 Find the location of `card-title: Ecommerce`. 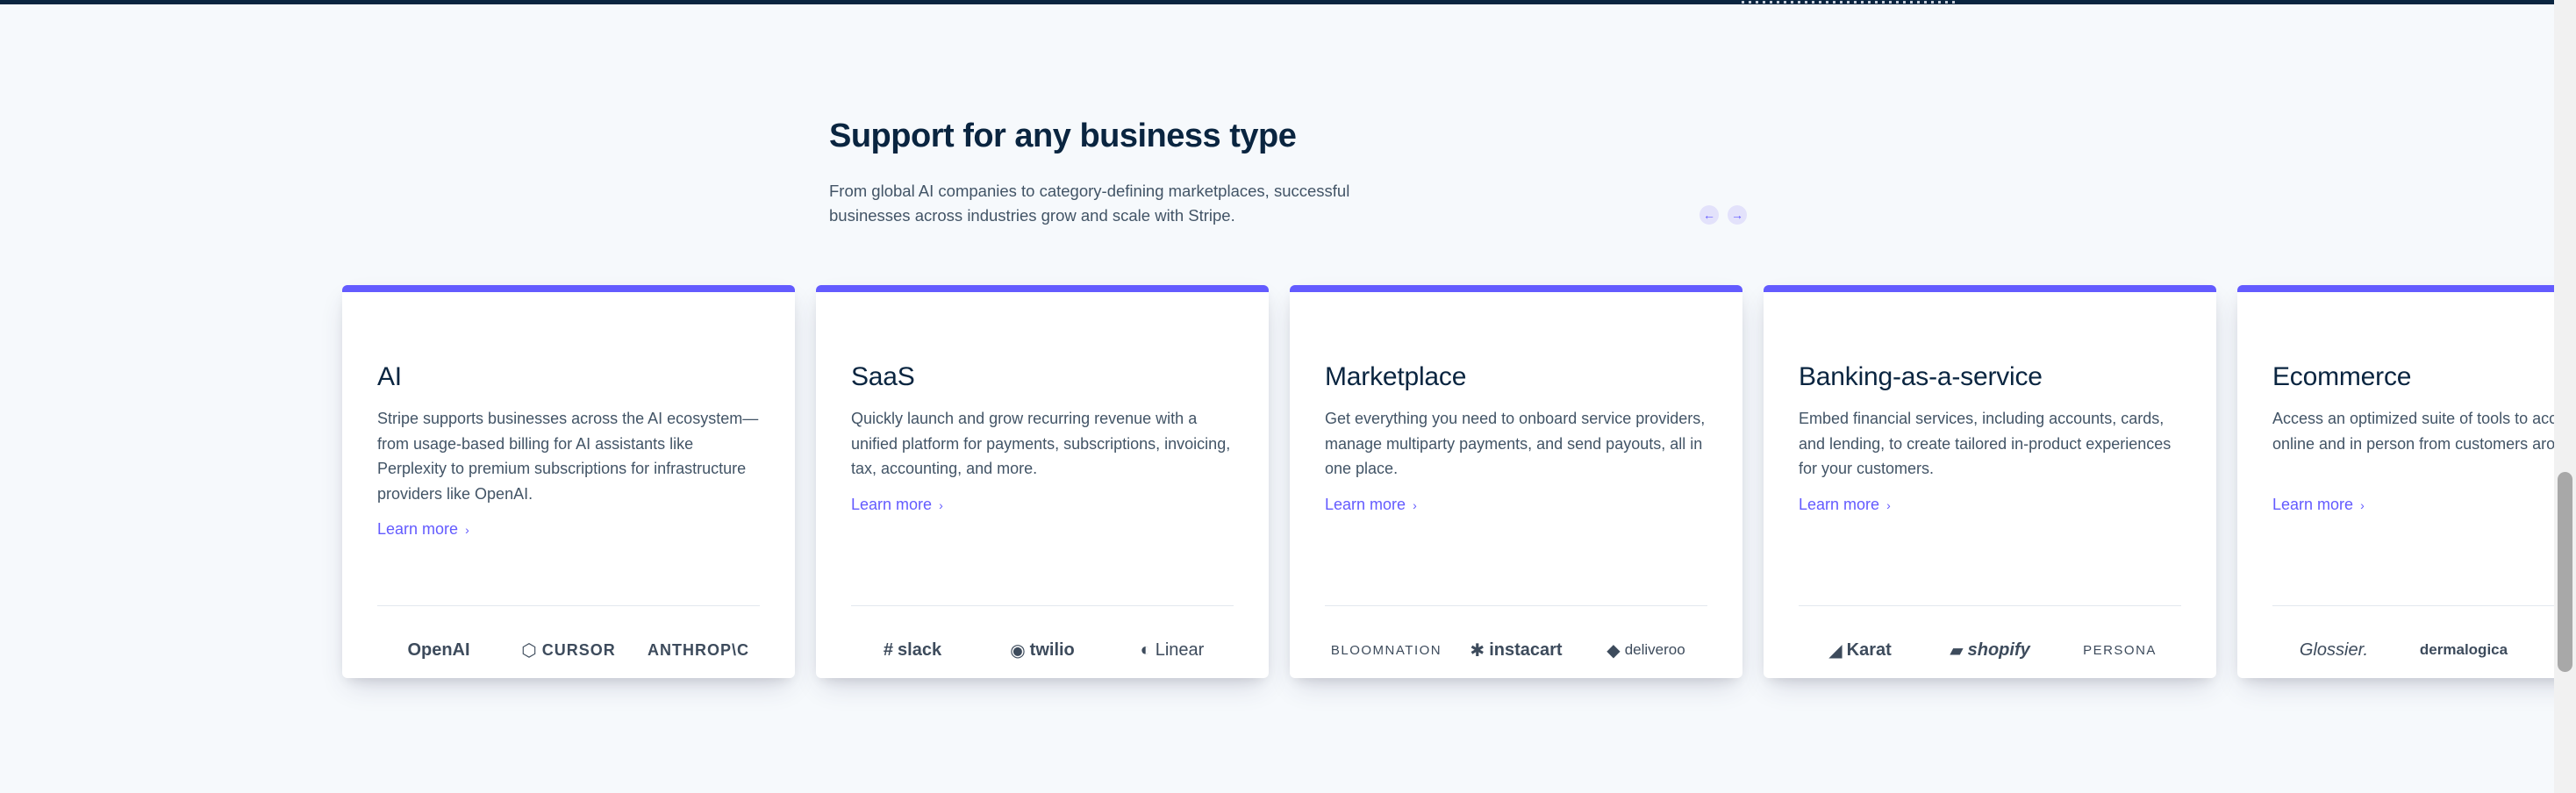

card-title: Ecommerce is located at coordinates (2342, 376).